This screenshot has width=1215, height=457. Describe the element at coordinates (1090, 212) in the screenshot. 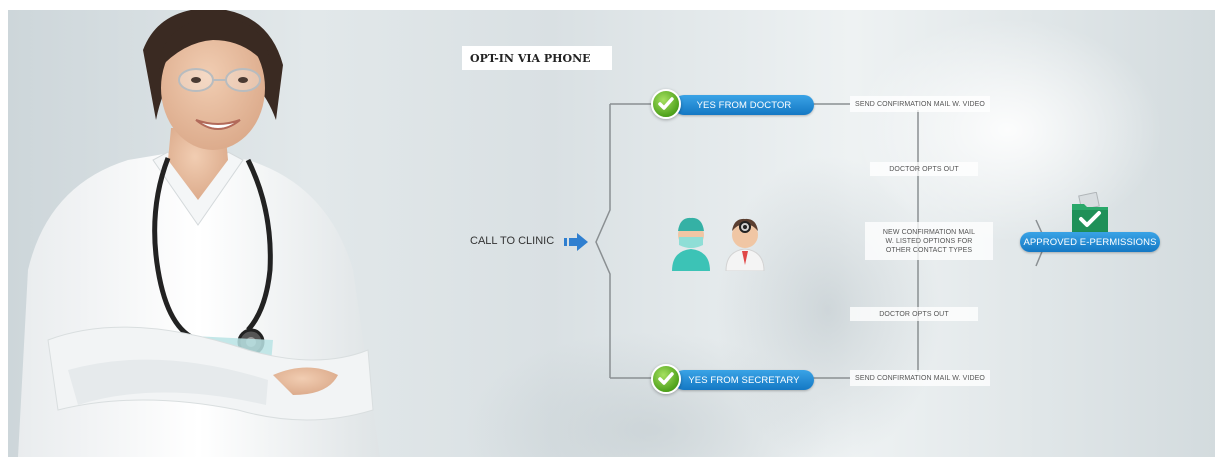

I see `folder-check-icon` at that location.